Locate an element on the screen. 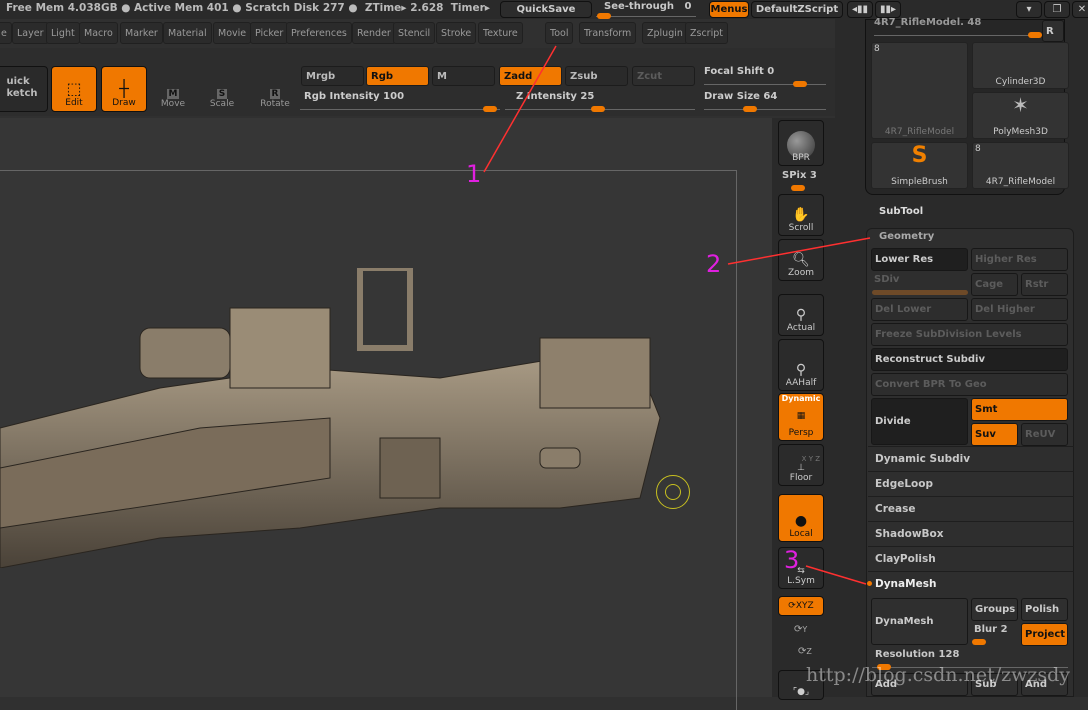 The width and height of the screenshot is (1088, 710). annotation-3: 3 is located at coordinates (792, 560).